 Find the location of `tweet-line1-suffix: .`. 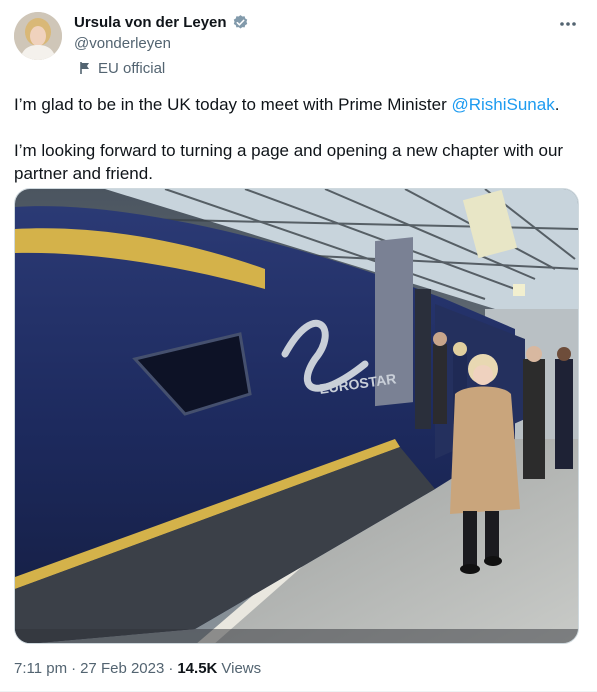

tweet-line1-suffix: . is located at coordinates (557, 104).